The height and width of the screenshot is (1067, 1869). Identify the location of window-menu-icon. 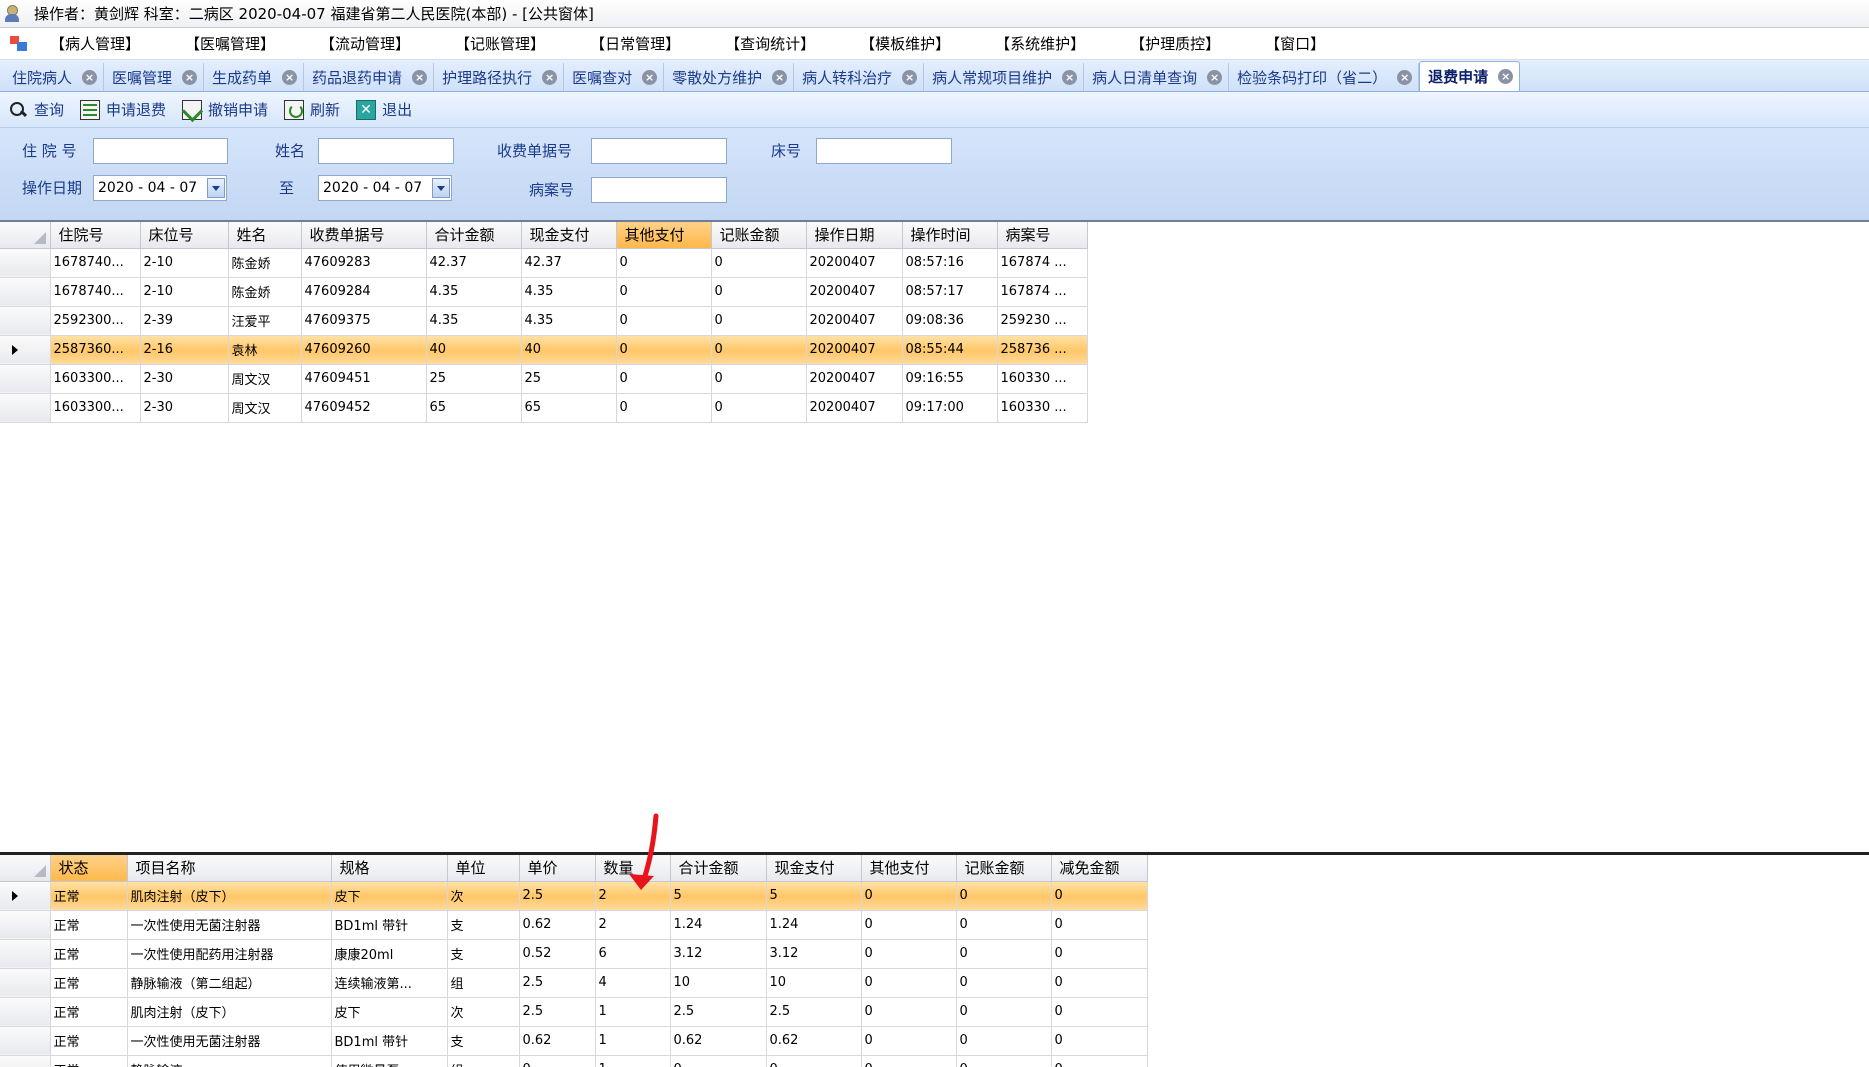
(19, 43).